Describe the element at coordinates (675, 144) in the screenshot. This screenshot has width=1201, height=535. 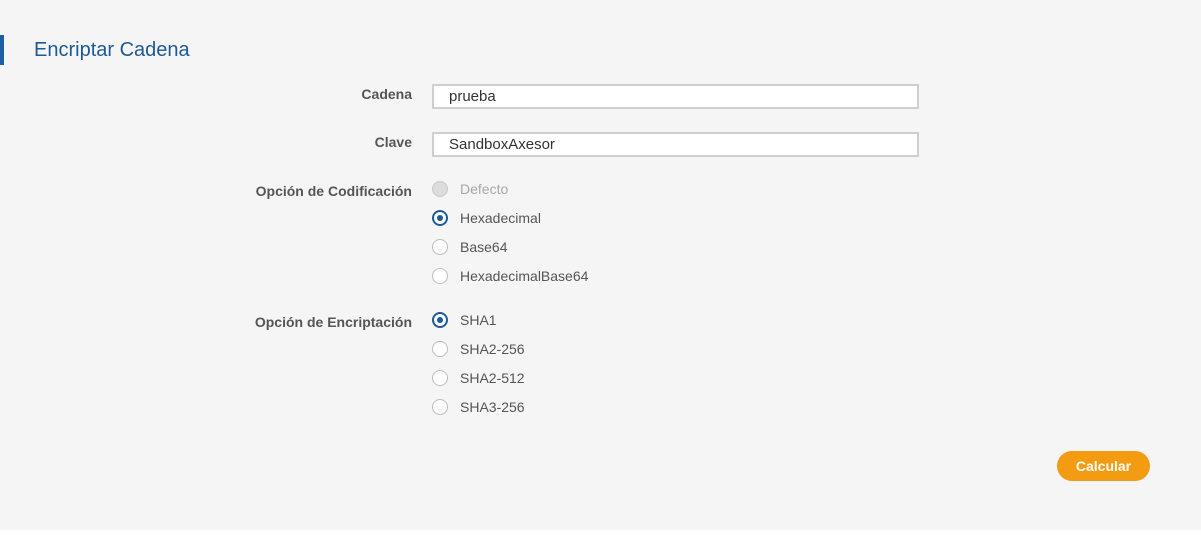
I see `clave-input` at that location.